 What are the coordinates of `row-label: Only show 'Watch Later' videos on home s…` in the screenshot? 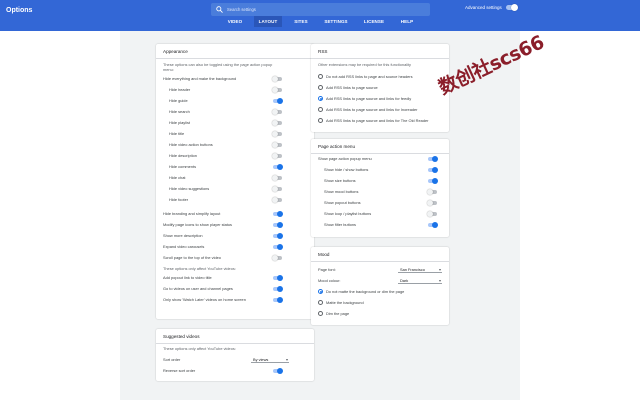 It's located at (204, 299).